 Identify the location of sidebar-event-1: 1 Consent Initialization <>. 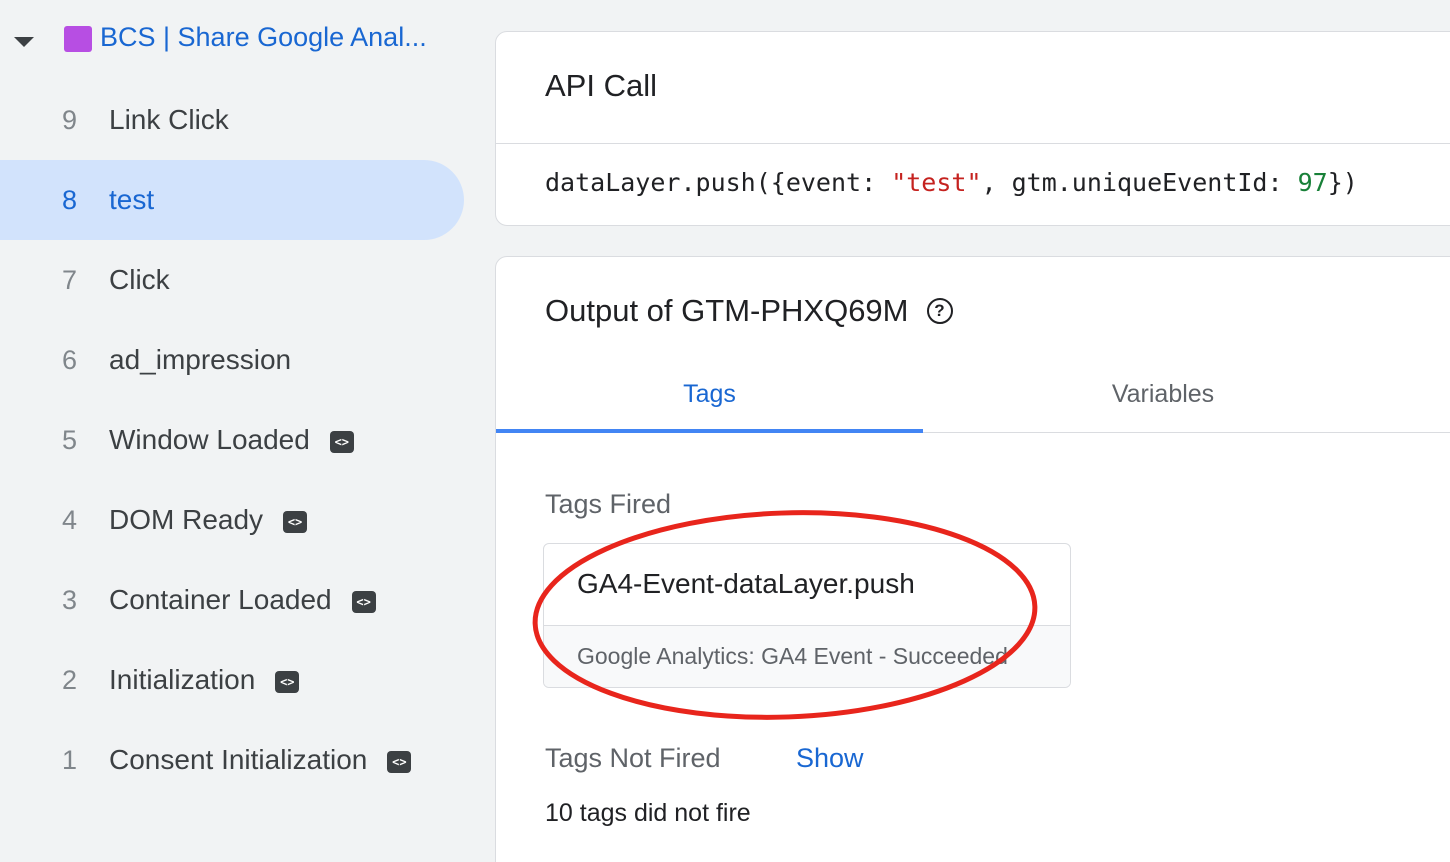
(232, 760).